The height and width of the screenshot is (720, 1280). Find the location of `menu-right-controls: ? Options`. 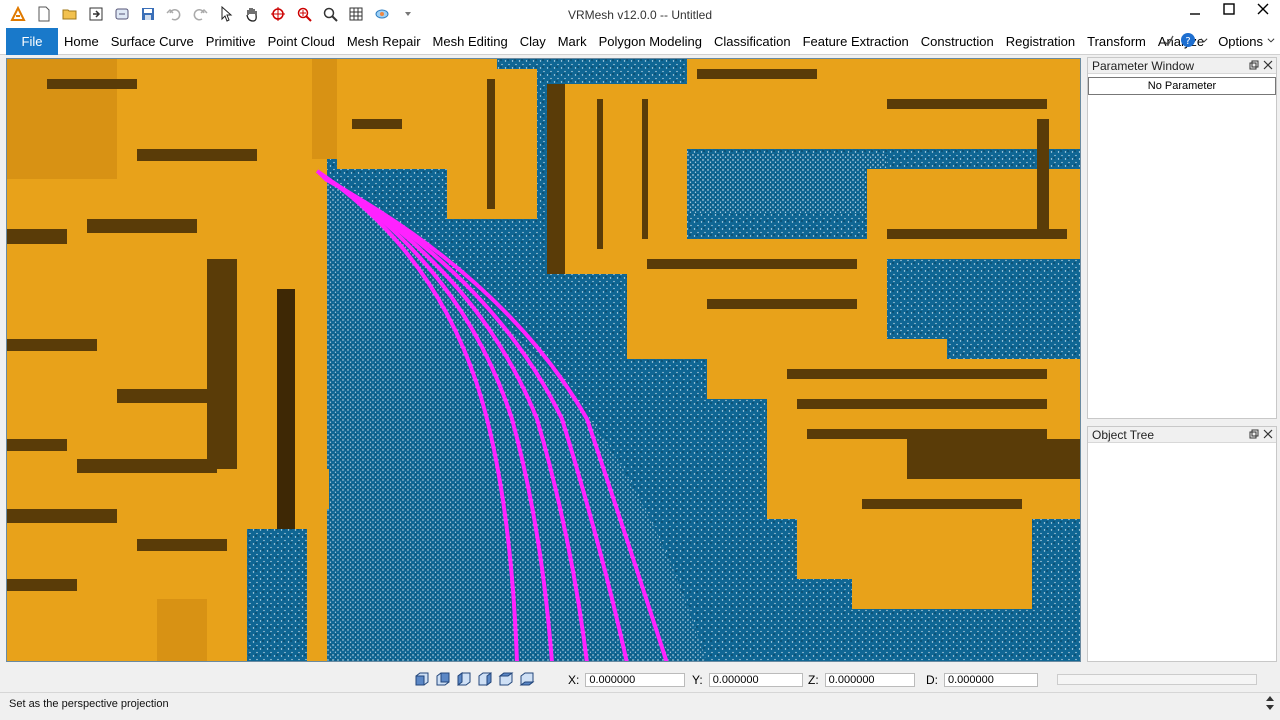

menu-right-controls: ? Options is located at coordinates (1218, 41).